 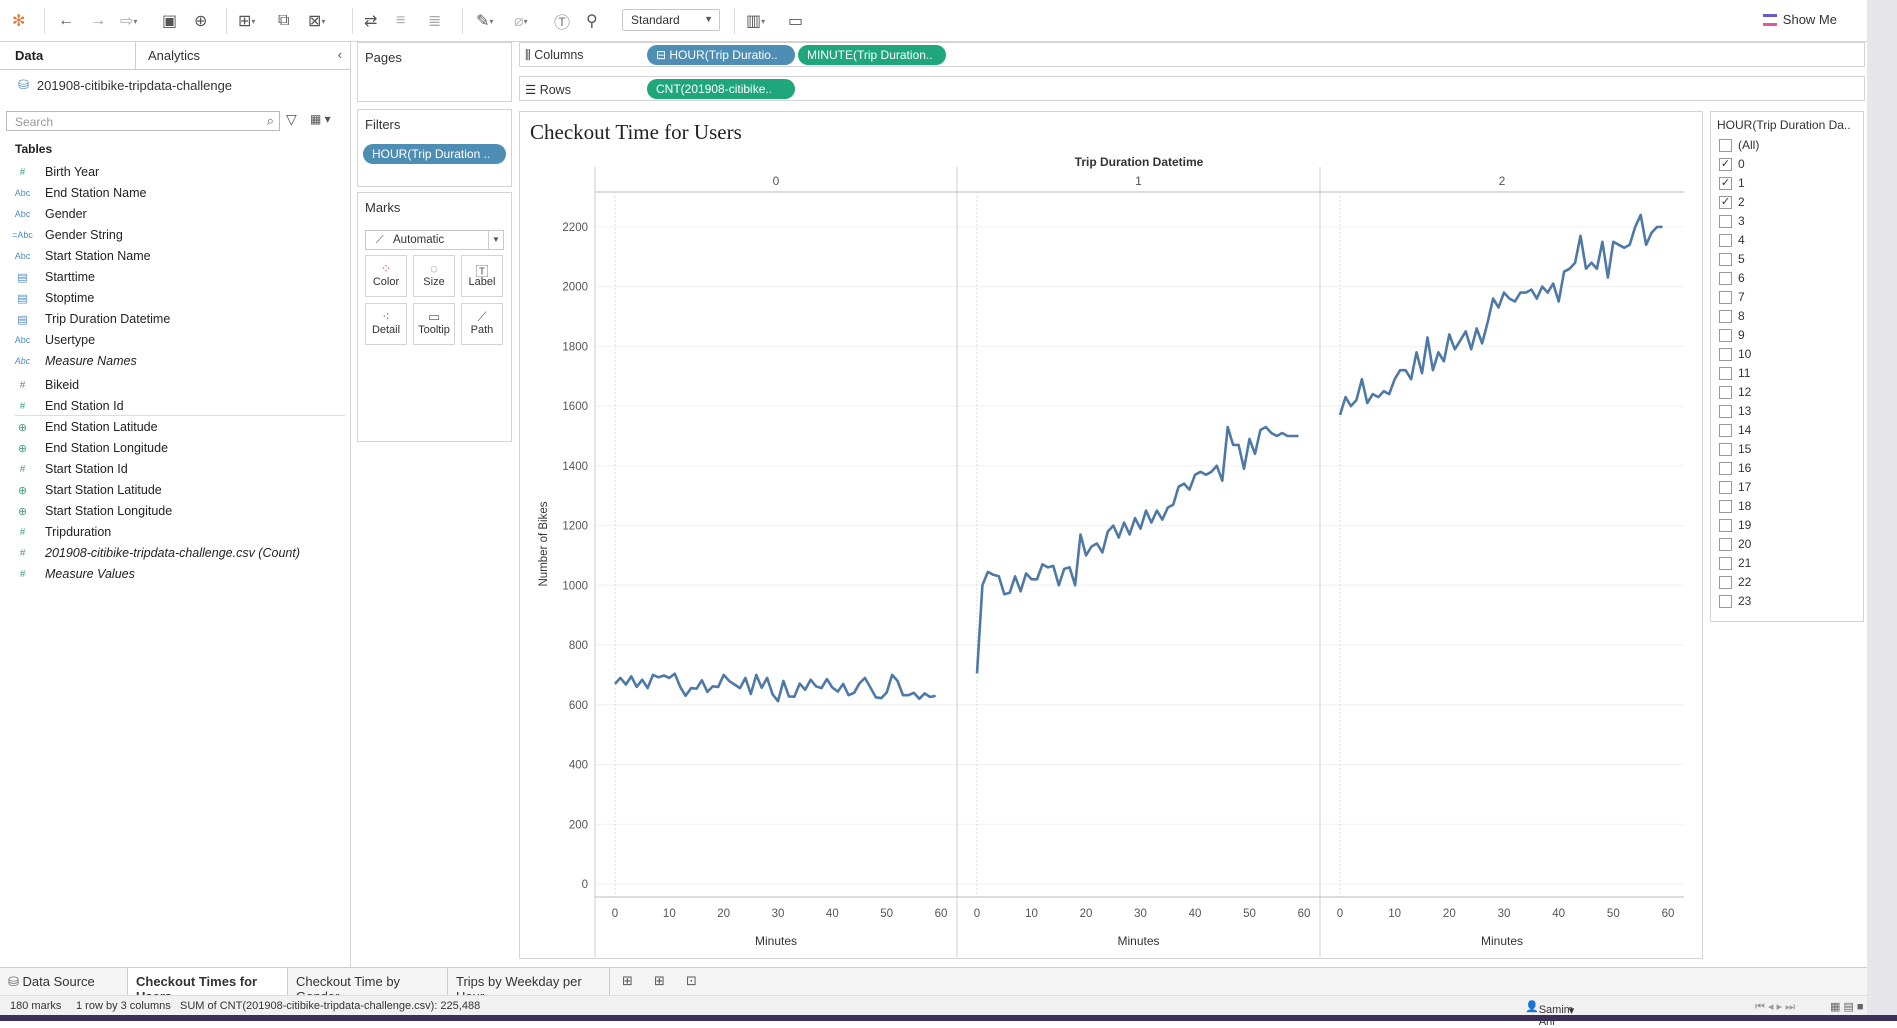 I want to click on field-item: ▤ Stoptime, so click(x=172, y=298).